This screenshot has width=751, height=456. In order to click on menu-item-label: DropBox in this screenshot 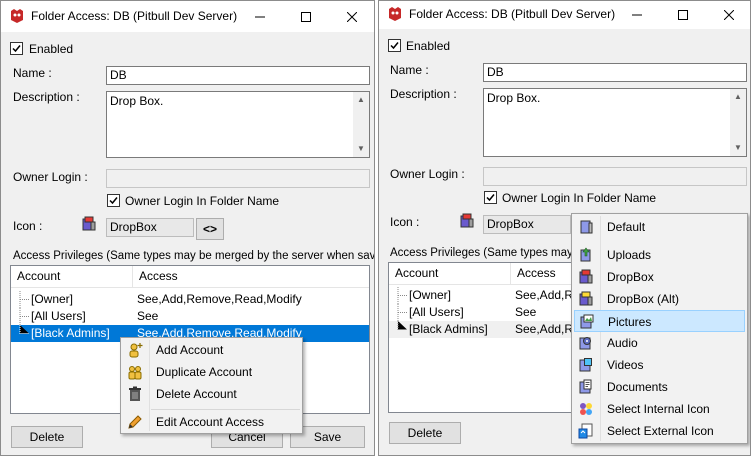, I will do `click(630, 277)`.